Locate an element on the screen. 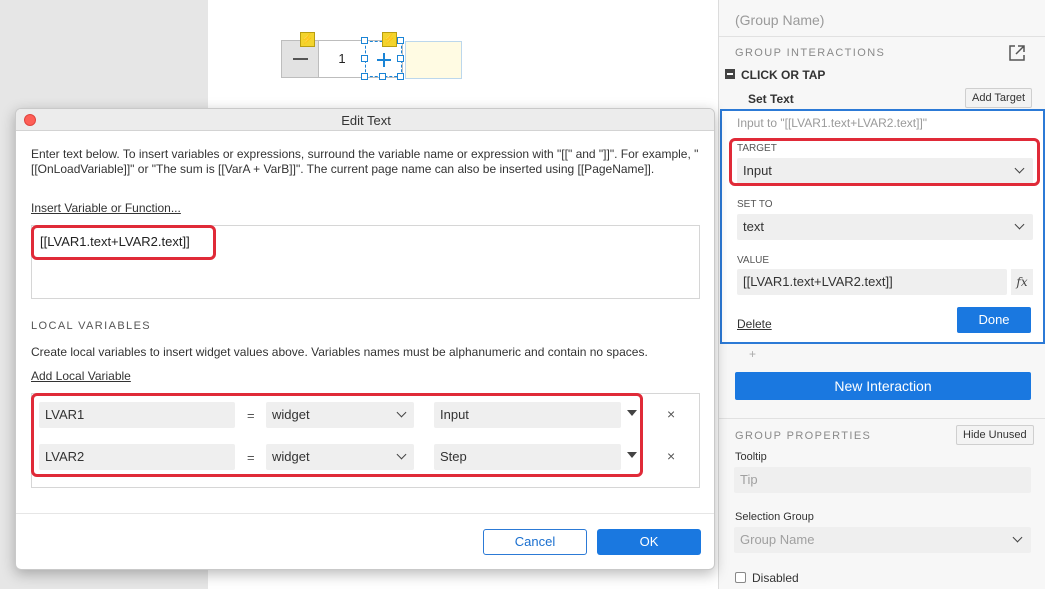 The image size is (1045, 589). disabled-checkbox is located at coordinates (740, 577).